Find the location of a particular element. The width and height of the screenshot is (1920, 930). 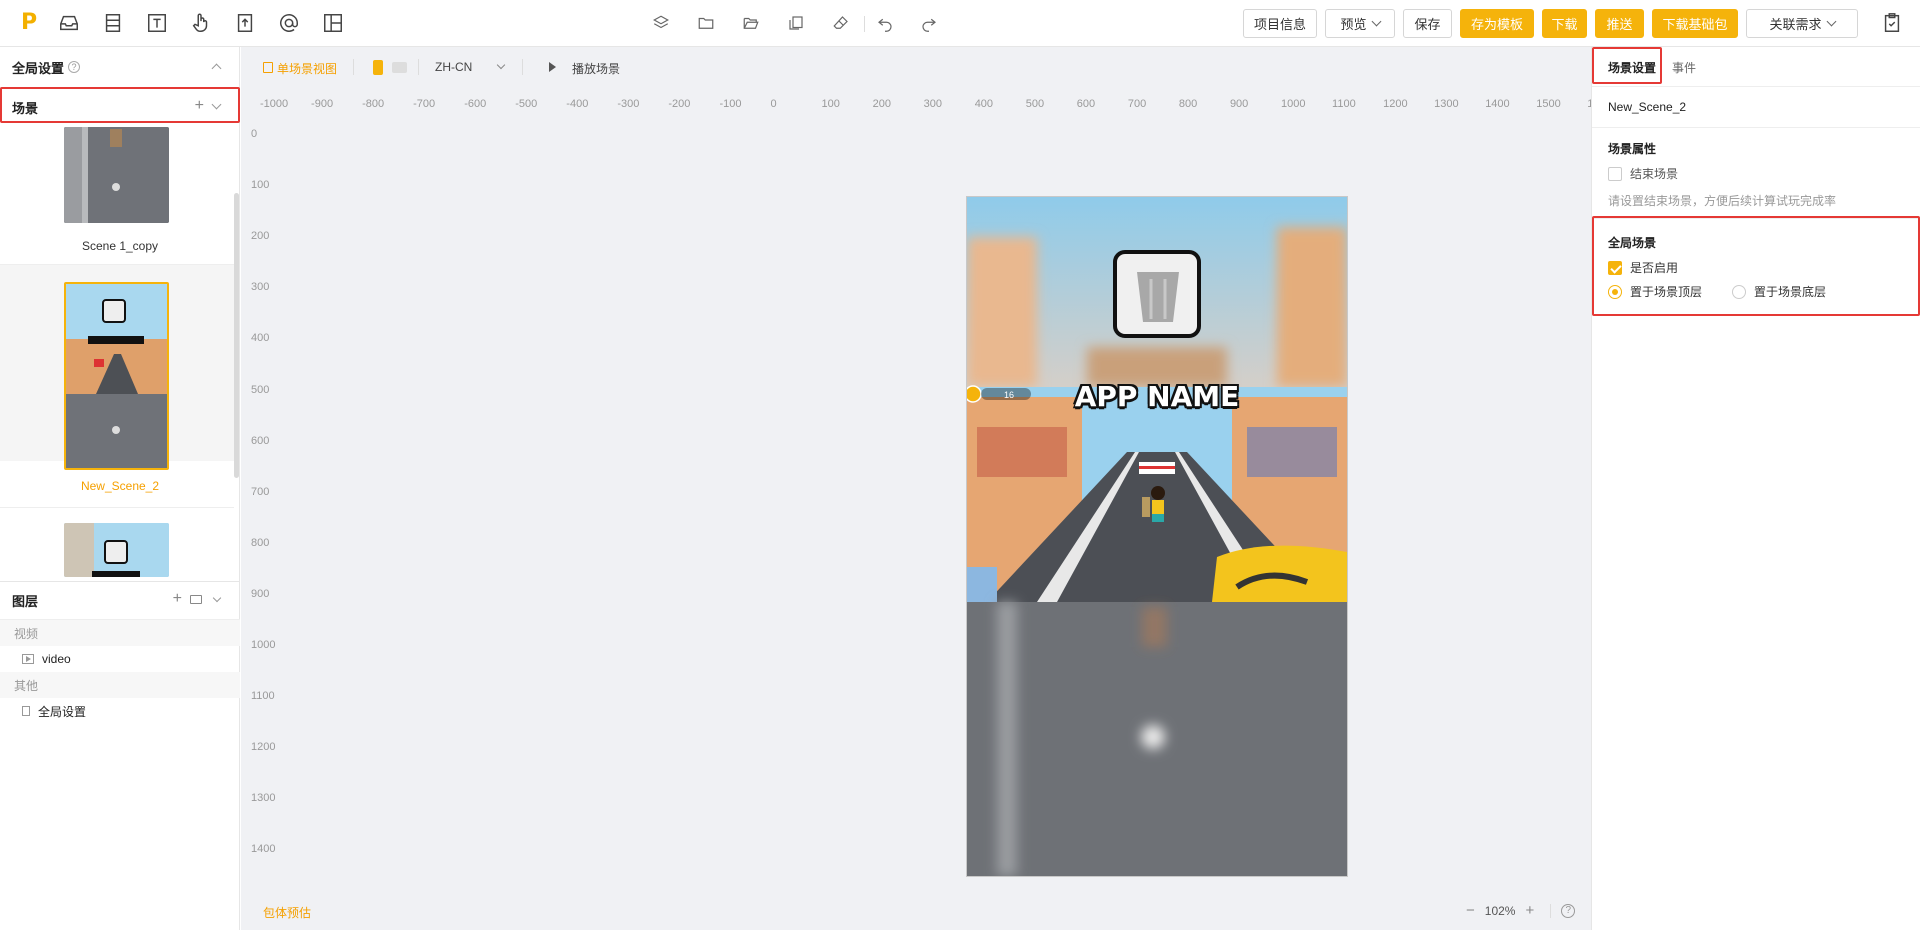

package-size-estimate-link: 包体预估 is located at coordinates (287, 912).